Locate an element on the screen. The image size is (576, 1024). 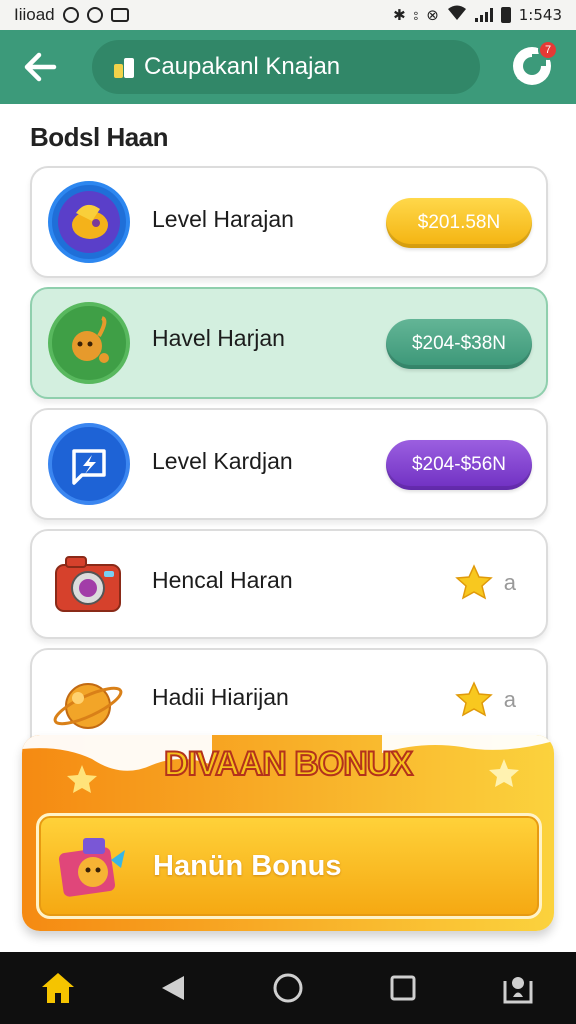
arrow-left-icon is located at coordinates (40, 67).